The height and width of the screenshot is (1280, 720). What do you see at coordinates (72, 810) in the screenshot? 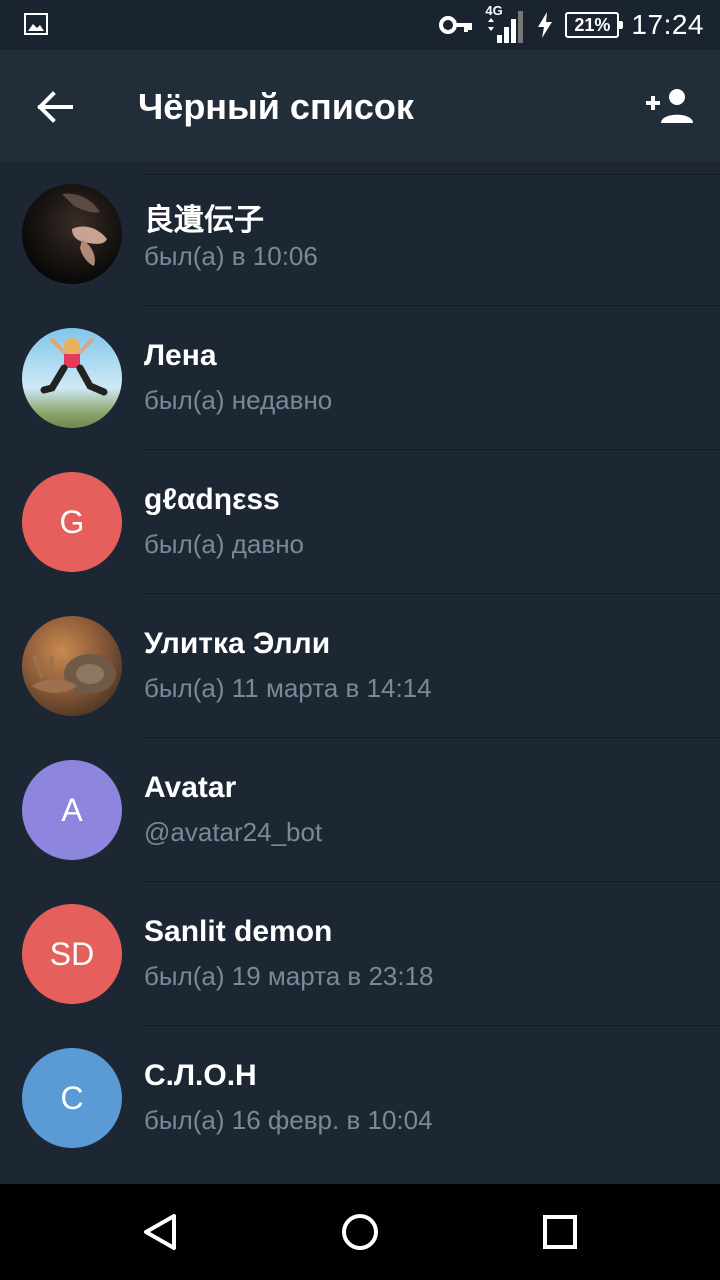
I see `avatar: A` at bounding box center [72, 810].